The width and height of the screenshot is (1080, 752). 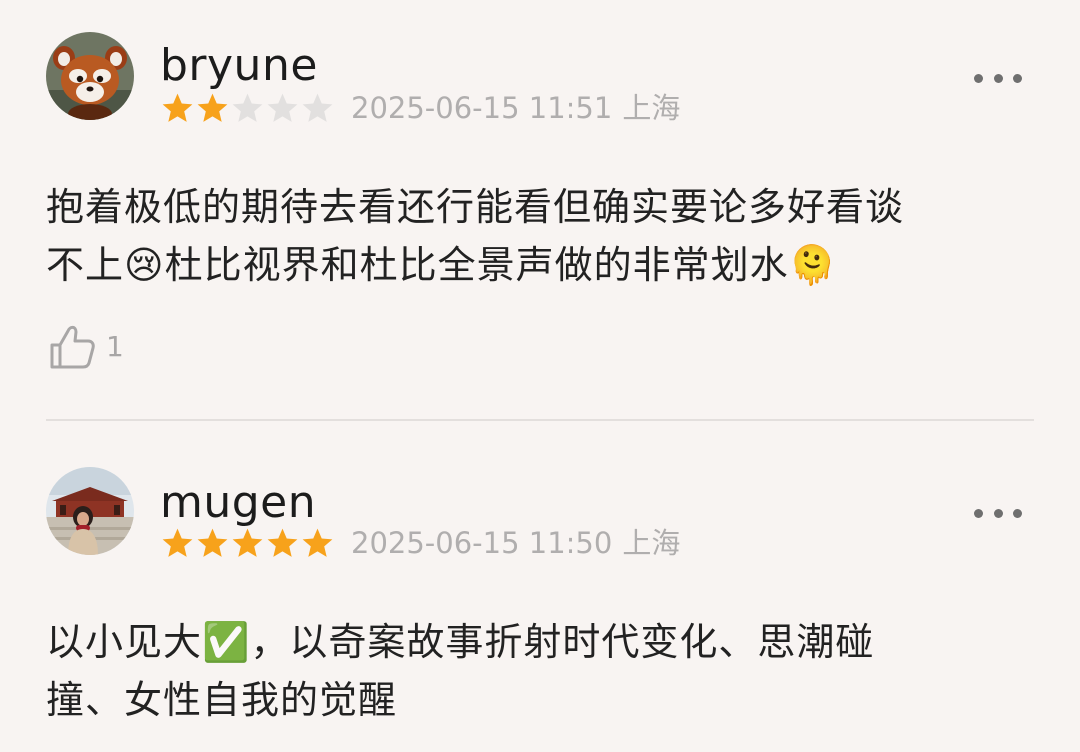 I want to click on review-content: 以小见大✅，以奇案故事折射时代变化、思潮碰 撞、女性自我的觉醒, so click(x=460, y=671).